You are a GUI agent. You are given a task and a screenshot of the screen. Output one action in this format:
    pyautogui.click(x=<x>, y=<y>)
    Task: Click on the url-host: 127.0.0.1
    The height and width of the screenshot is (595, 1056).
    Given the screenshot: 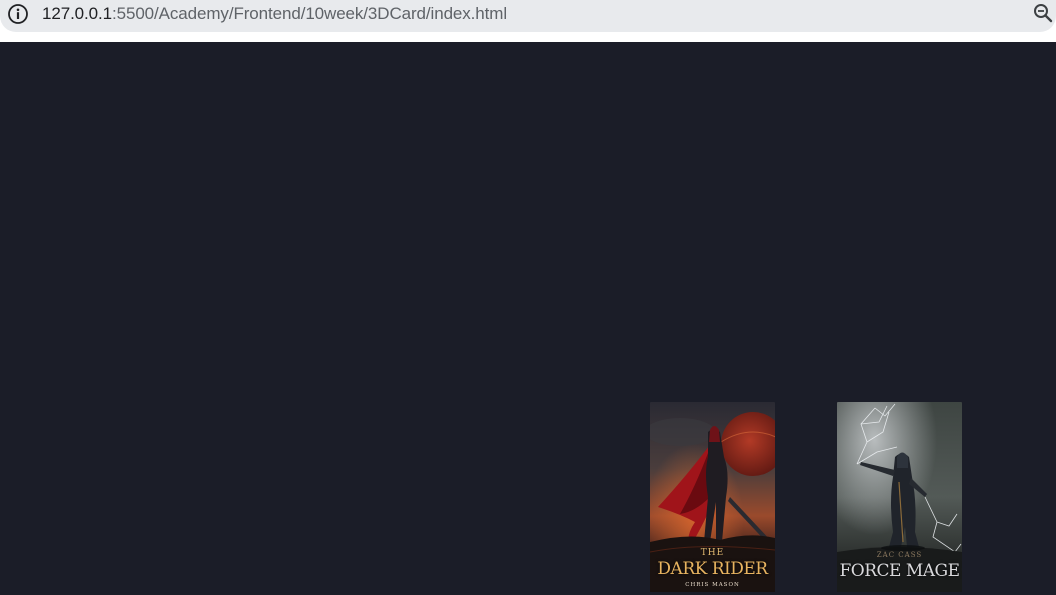 What is the action you would take?
    pyautogui.click(x=77, y=13)
    